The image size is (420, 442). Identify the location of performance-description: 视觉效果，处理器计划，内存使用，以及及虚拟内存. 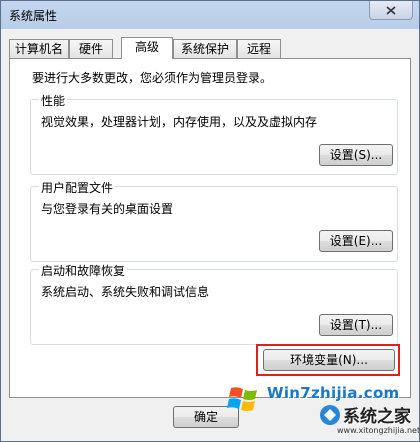
(179, 122).